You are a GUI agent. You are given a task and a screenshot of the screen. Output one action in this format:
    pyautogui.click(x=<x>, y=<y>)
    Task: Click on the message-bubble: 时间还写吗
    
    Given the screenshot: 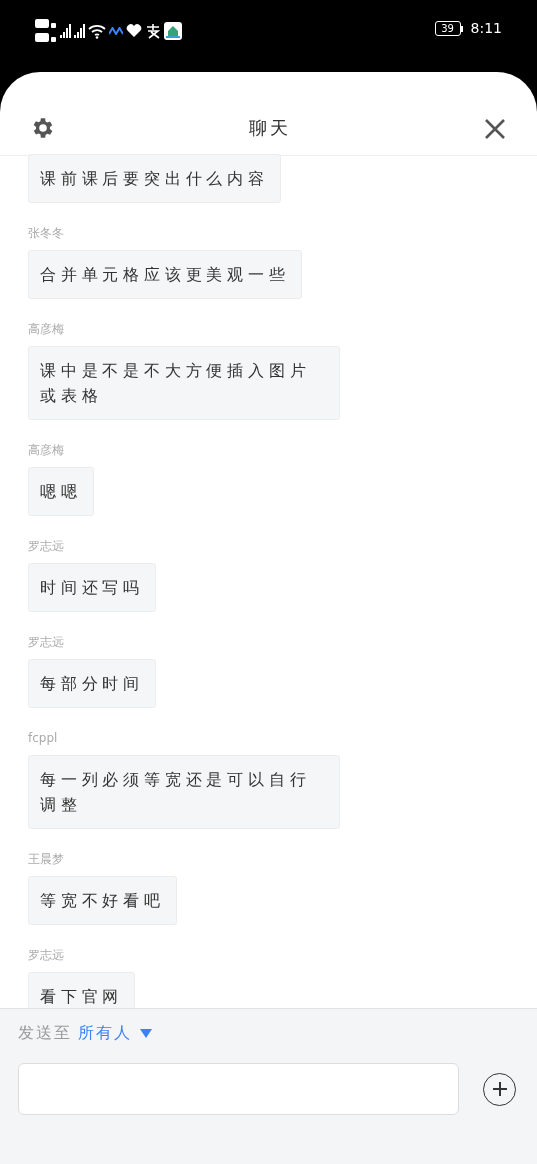 What is the action you would take?
    pyautogui.click(x=92, y=587)
    